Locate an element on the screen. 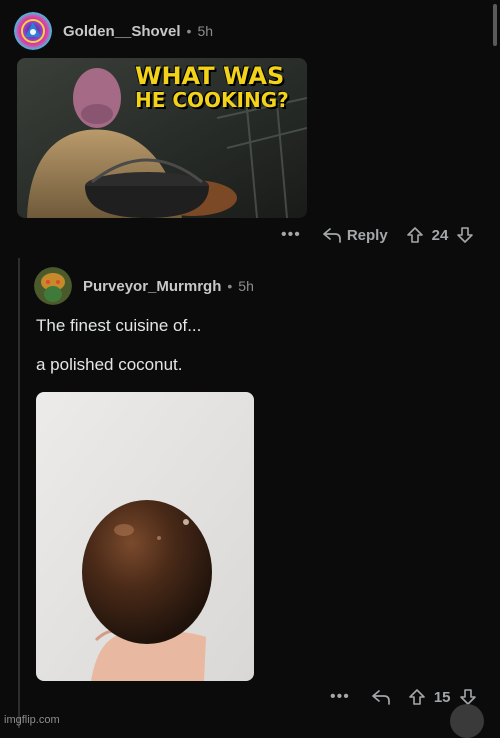 The height and width of the screenshot is (738, 500). vote-count: 24 is located at coordinates (440, 235).